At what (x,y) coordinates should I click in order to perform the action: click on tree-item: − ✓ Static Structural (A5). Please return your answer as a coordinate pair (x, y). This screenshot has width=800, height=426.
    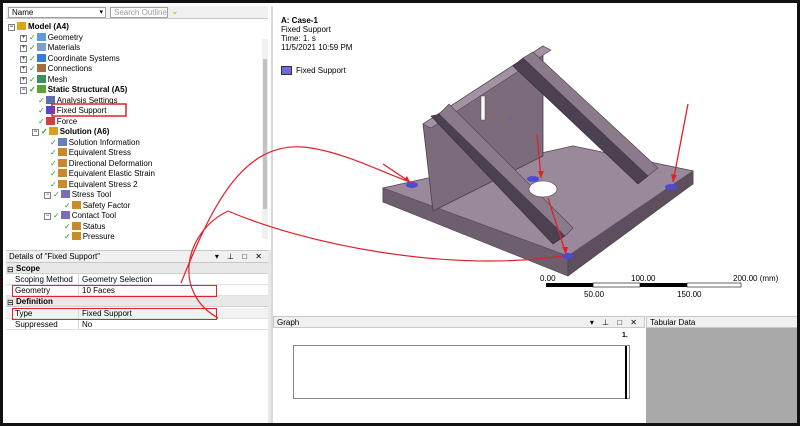
    Looking at the image, I should click on (73, 89).